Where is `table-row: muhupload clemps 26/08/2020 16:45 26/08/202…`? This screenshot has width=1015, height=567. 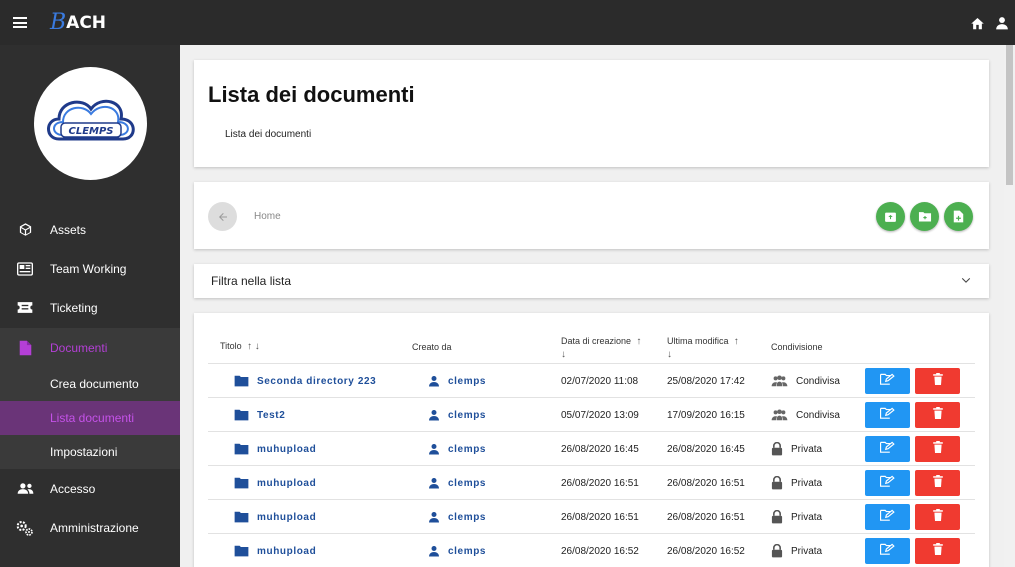
table-row: muhupload clemps 26/08/2020 16:45 26/08/202… is located at coordinates (591, 448).